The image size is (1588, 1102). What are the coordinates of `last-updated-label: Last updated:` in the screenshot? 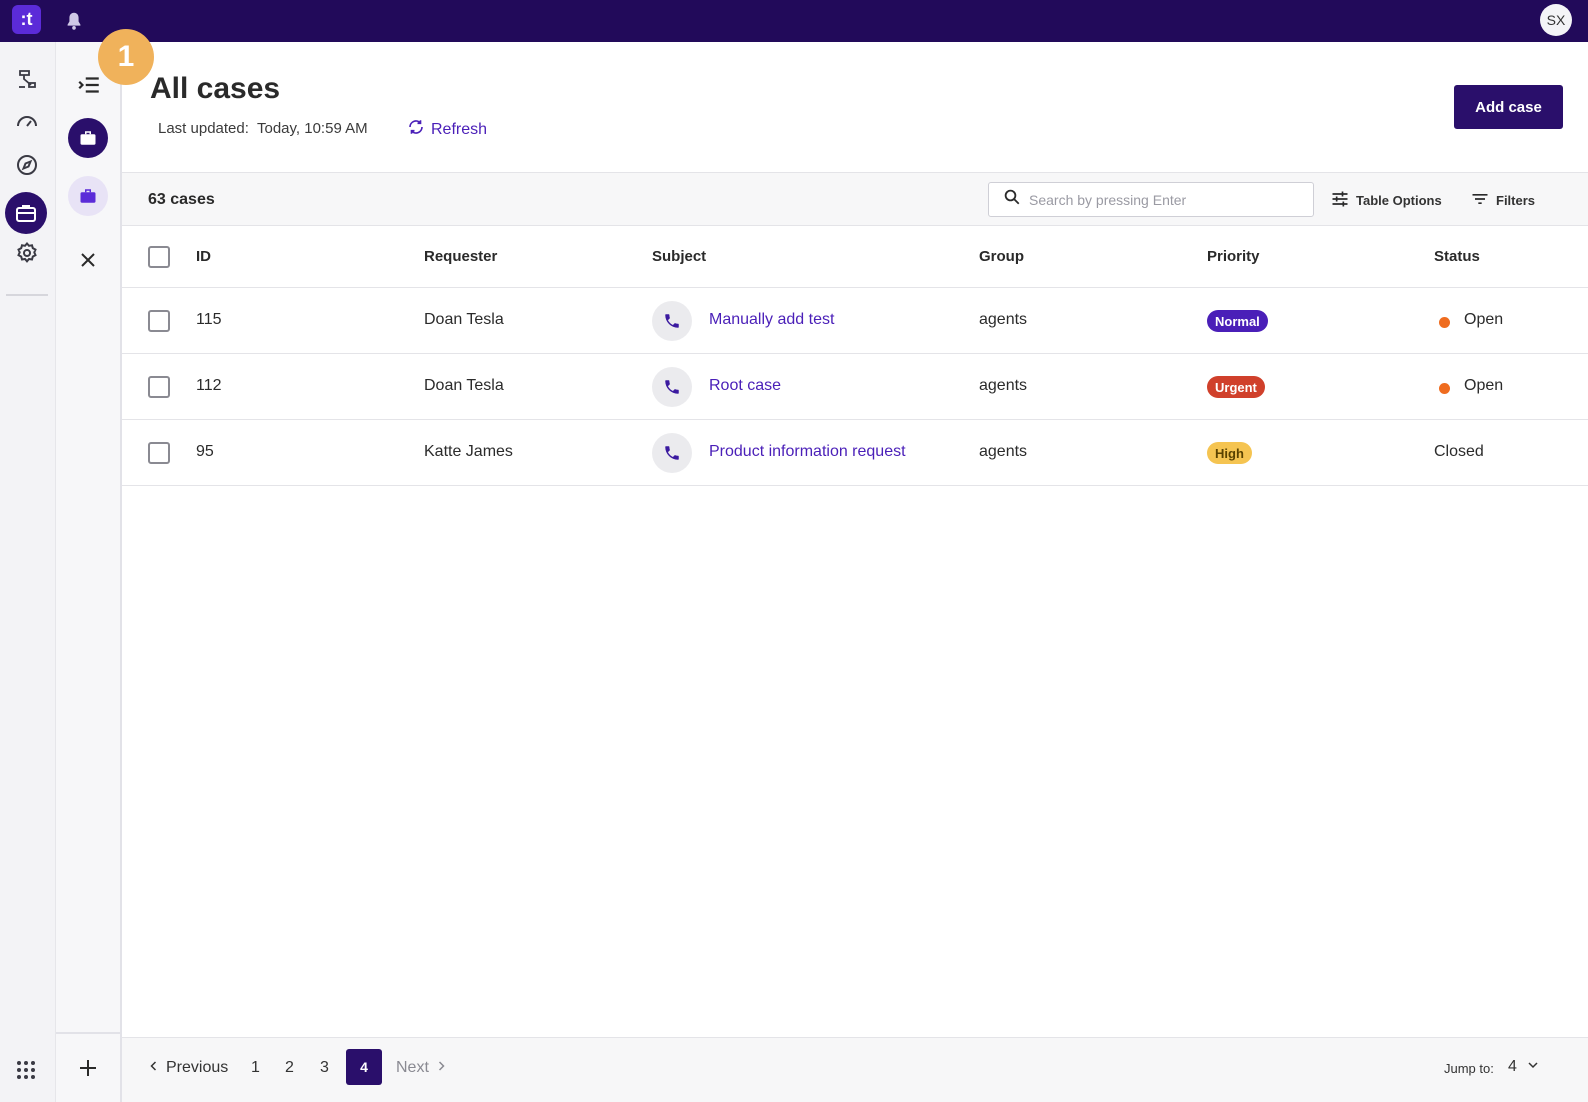 It's located at (203, 128).